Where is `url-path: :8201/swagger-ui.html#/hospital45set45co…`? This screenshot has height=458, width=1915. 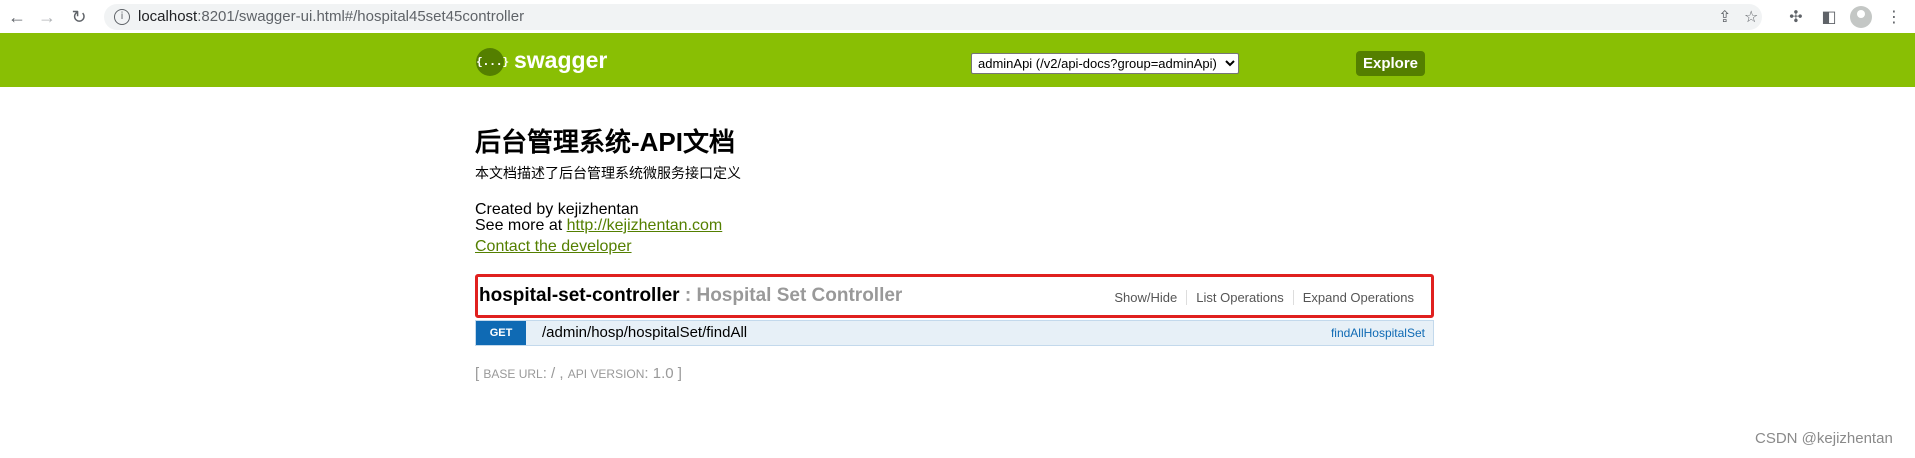 url-path: :8201/swagger-ui.html#/hospital45set45co… is located at coordinates (361, 16).